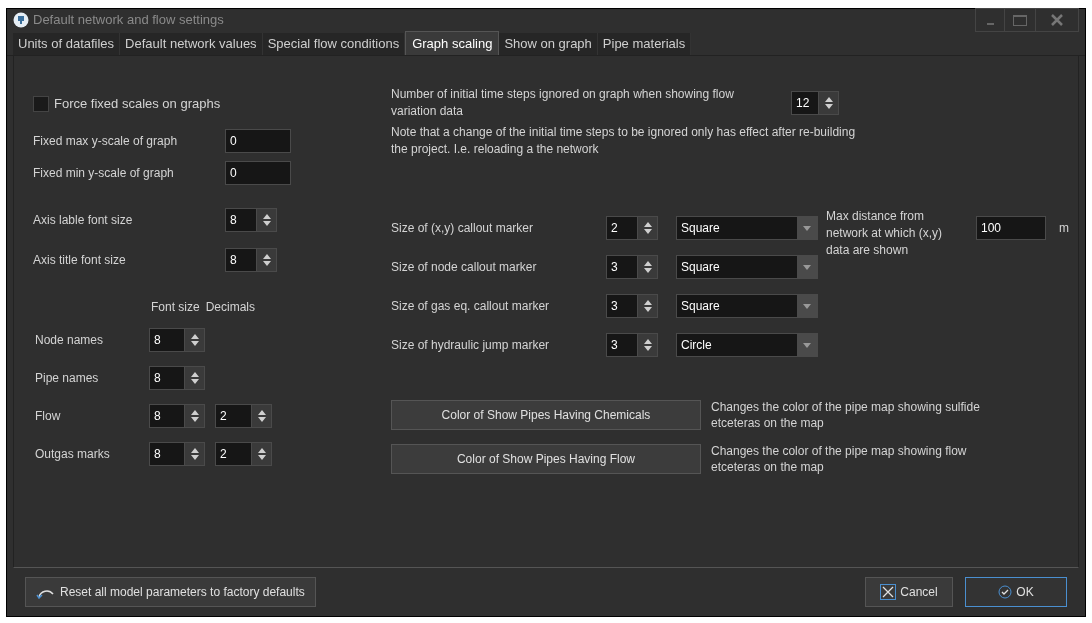 Image resolution: width=1092 pixels, height=623 pixels. What do you see at coordinates (548, 44) in the screenshot?
I see `tab: Show on graph` at bounding box center [548, 44].